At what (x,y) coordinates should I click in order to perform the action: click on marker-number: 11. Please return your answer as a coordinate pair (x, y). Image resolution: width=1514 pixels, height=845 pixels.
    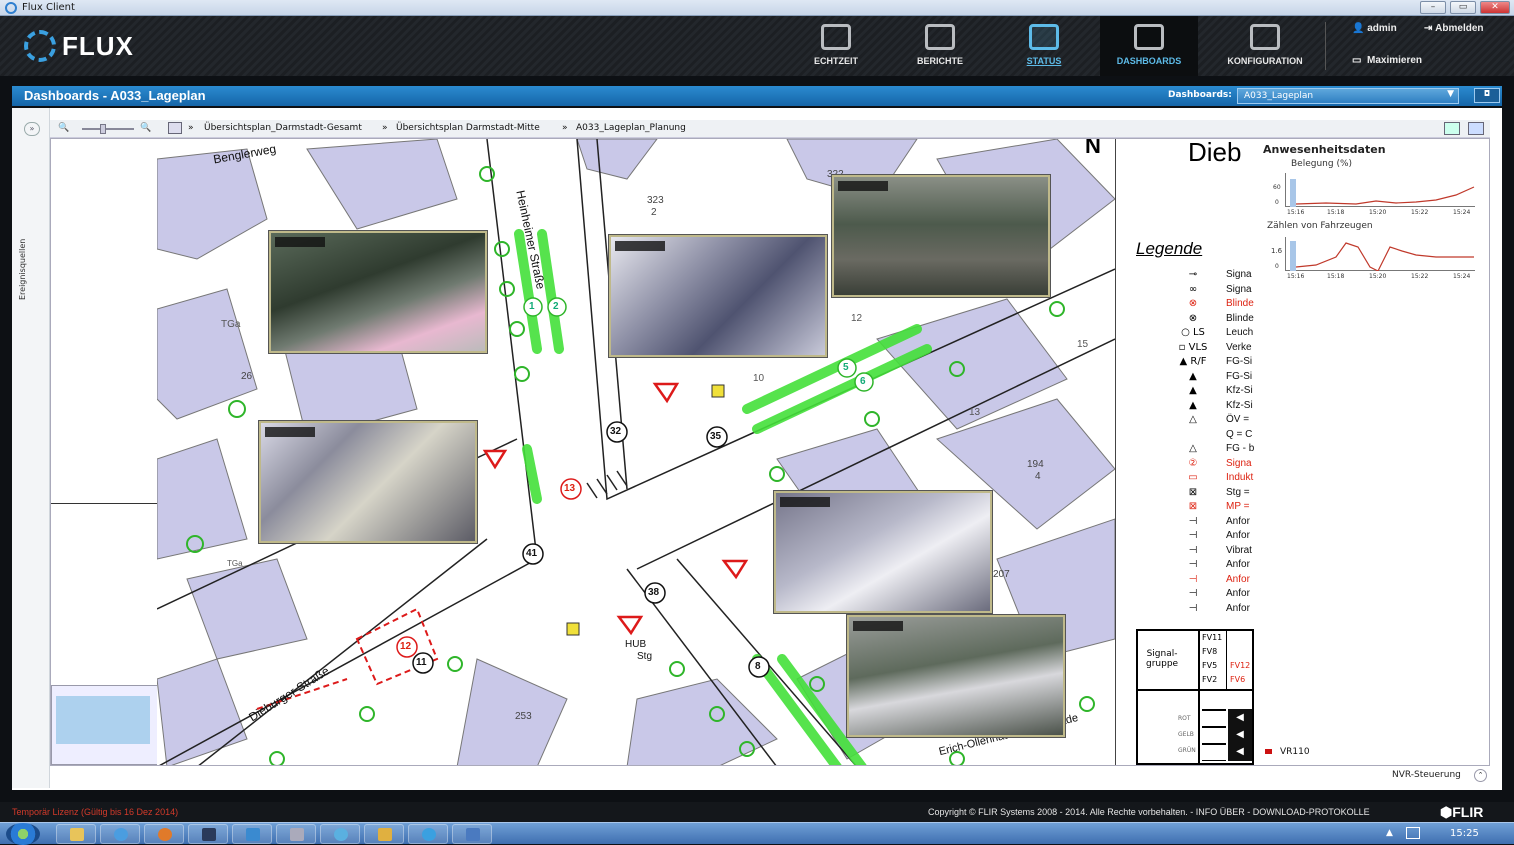
    Looking at the image, I should click on (421, 662).